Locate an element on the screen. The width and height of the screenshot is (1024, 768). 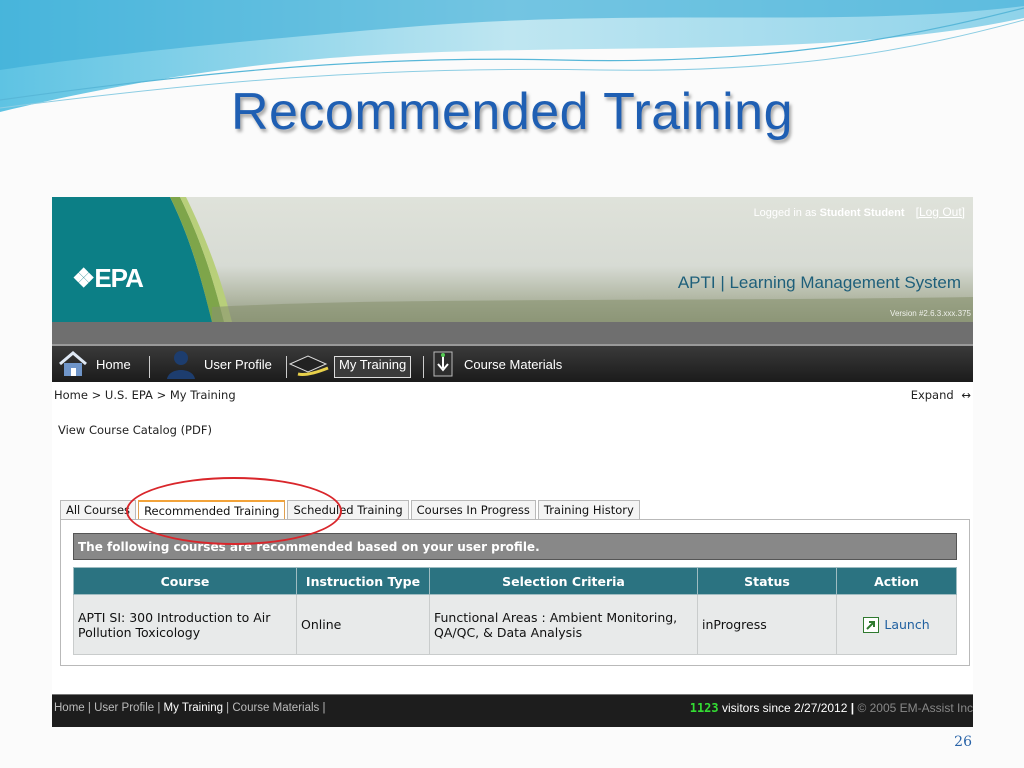
copyright: © 2005 EM-Assist Inc is located at coordinates (915, 708).